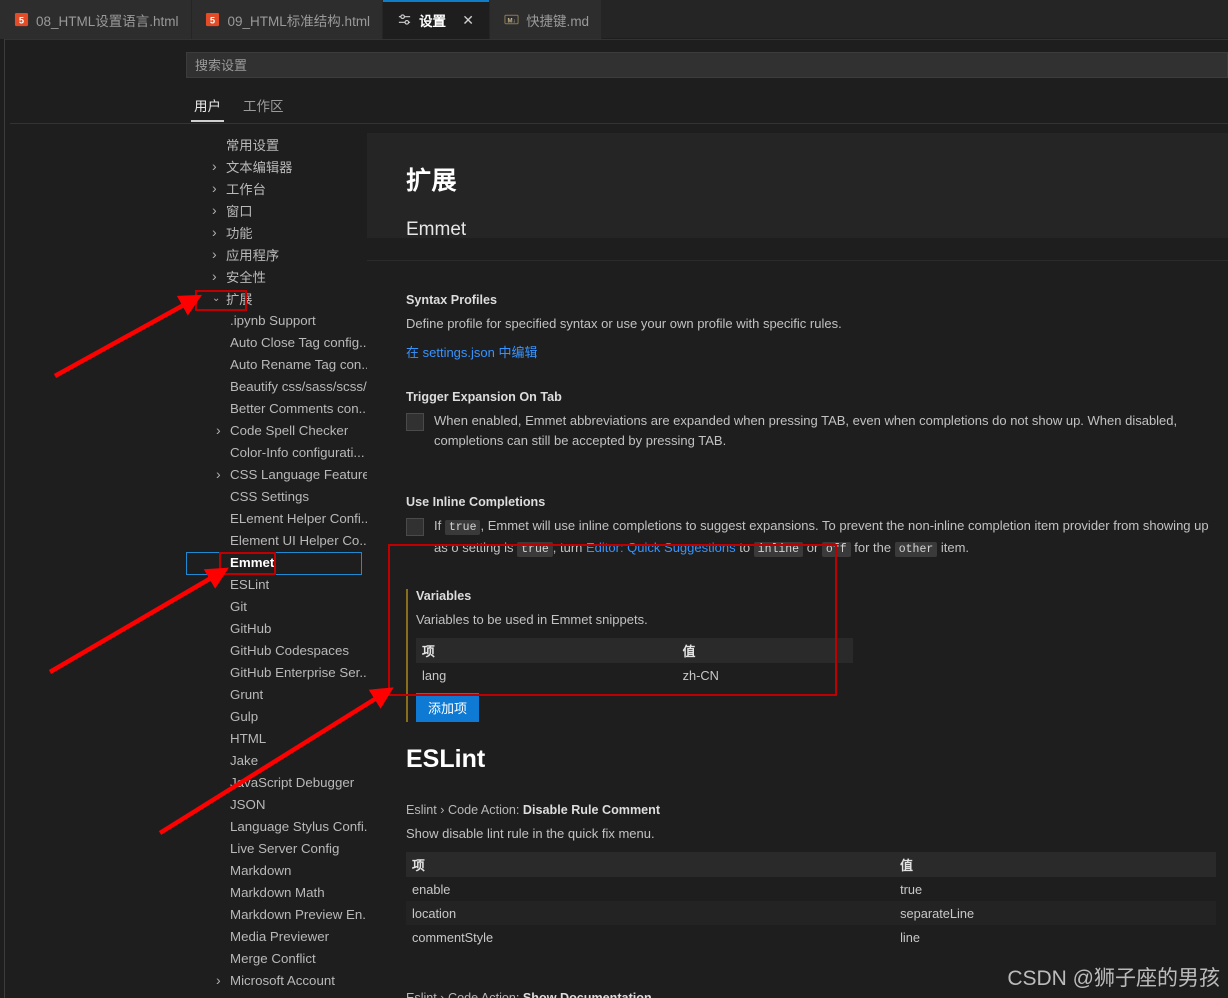  Describe the element at coordinates (836, 549) in the screenshot. I see `code-off: off` at that location.